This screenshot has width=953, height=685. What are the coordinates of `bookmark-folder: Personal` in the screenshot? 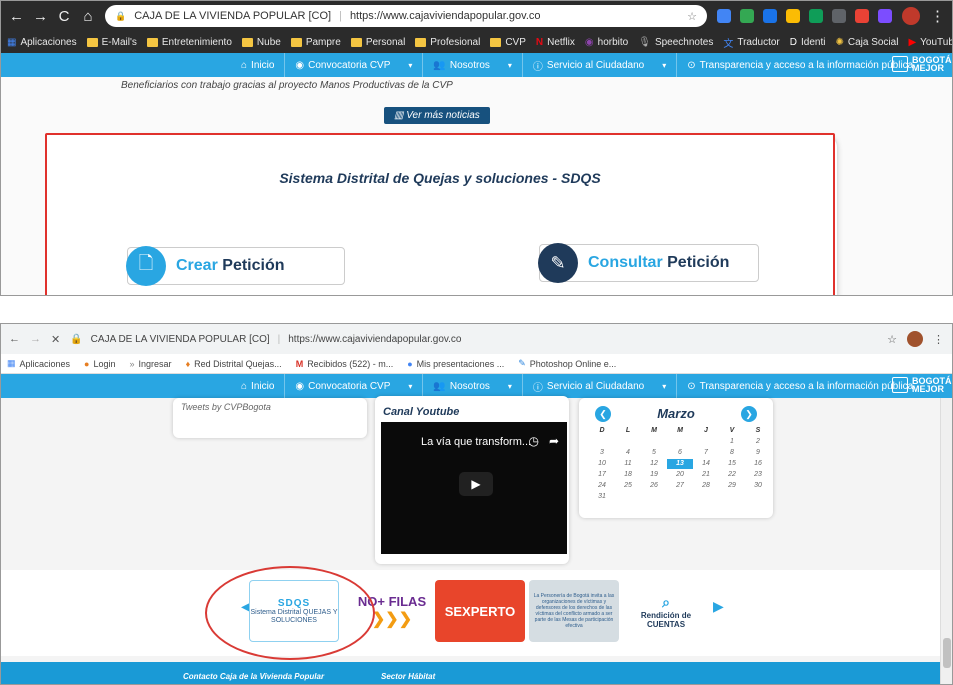 It's located at (377, 42).